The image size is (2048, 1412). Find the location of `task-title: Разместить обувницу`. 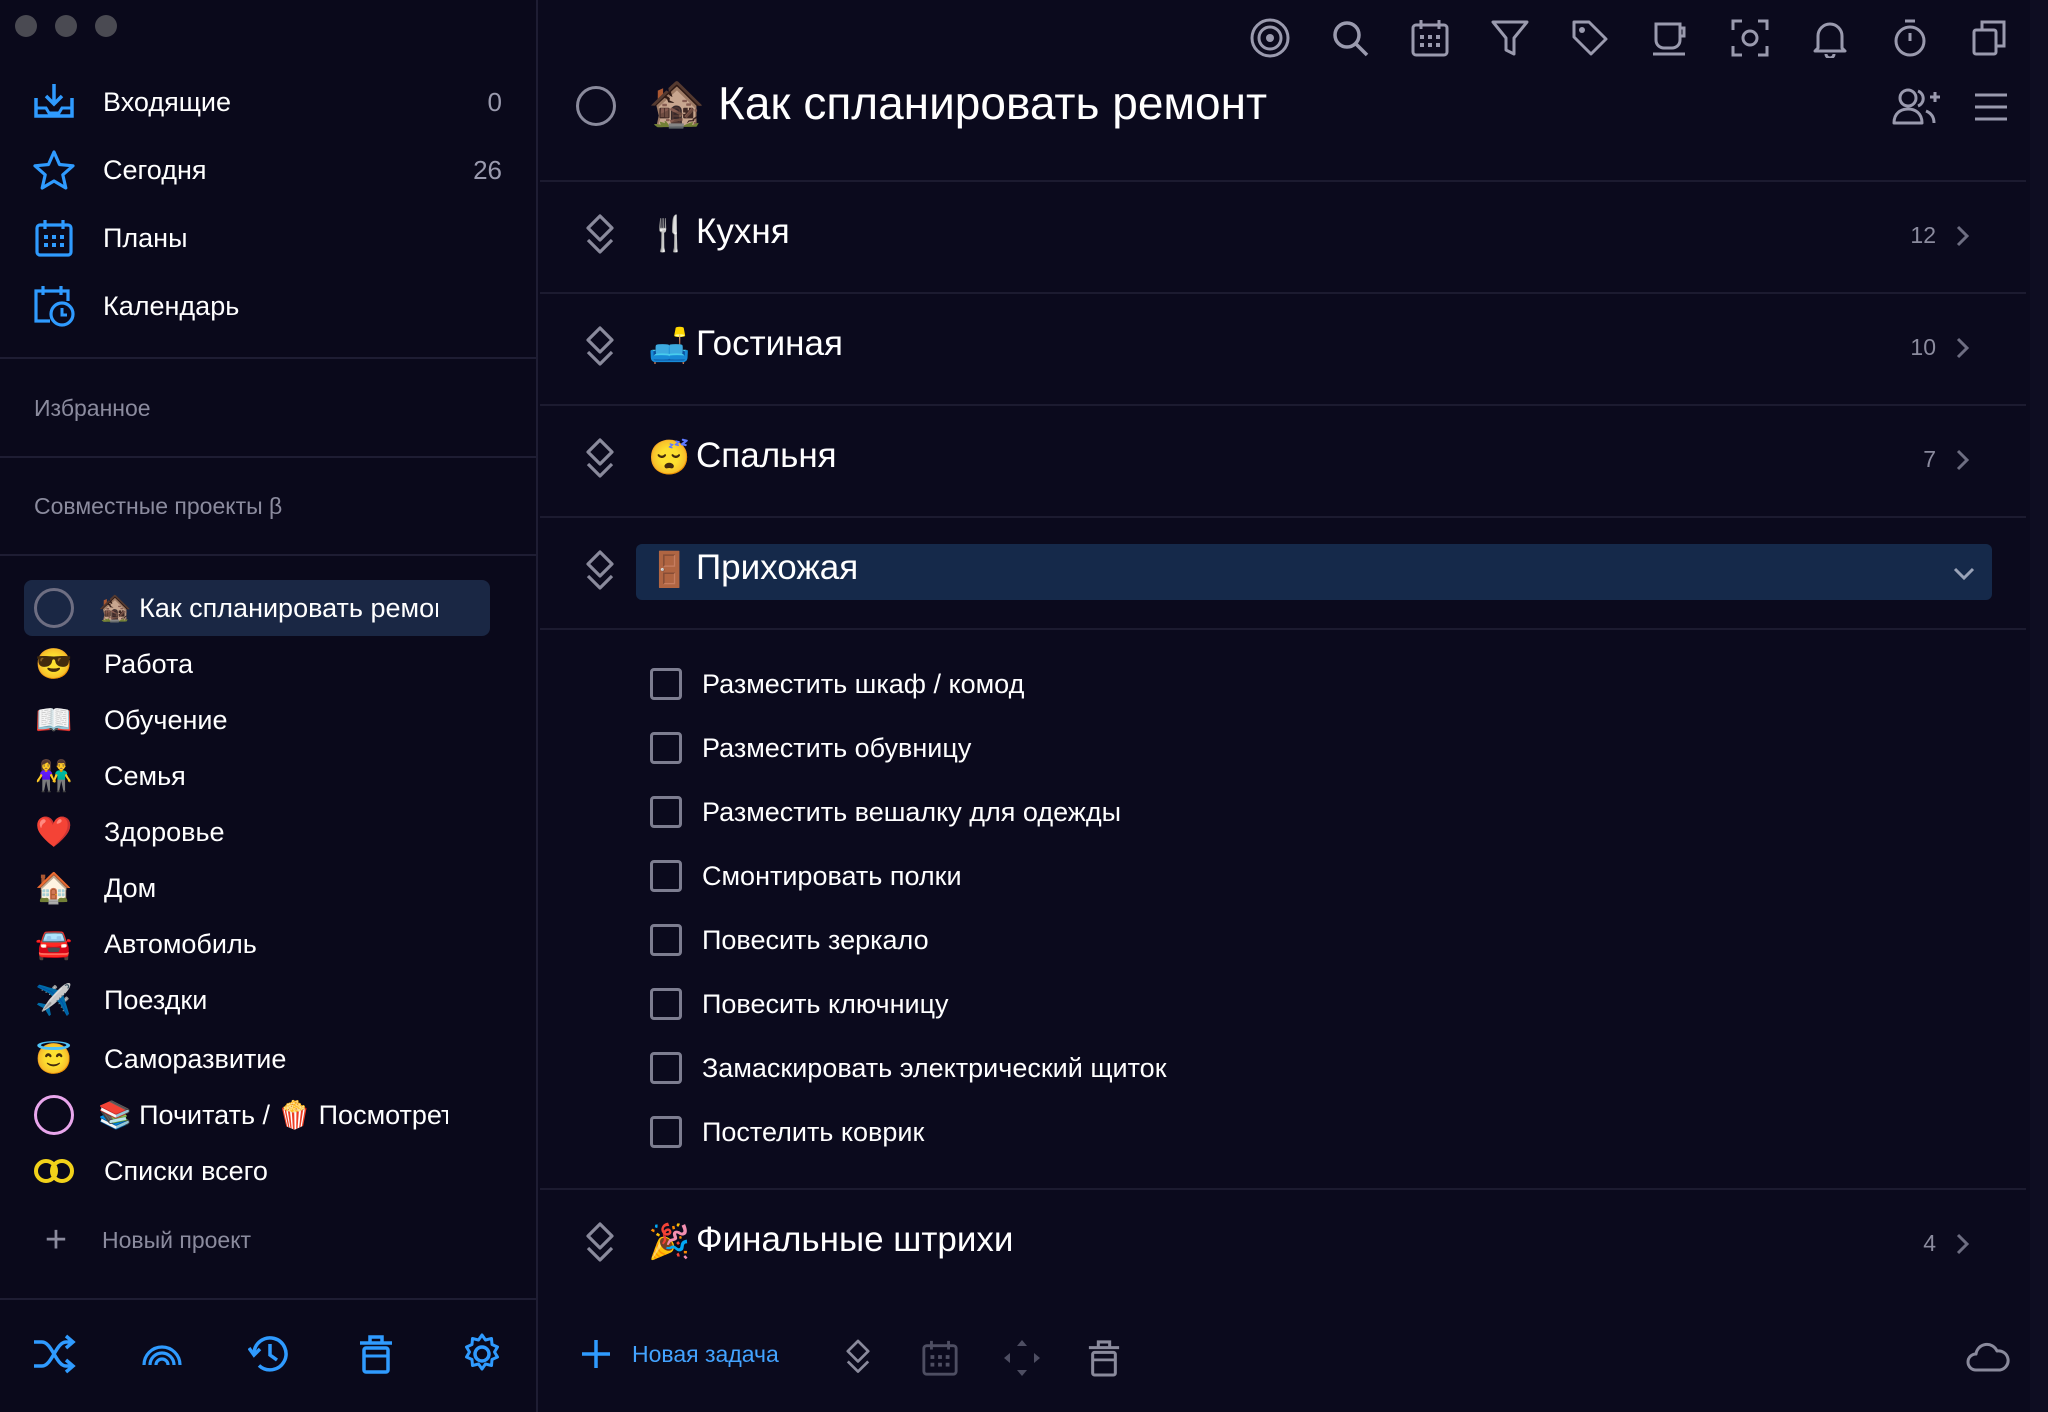

task-title: Разместить обувницу is located at coordinates (837, 747).